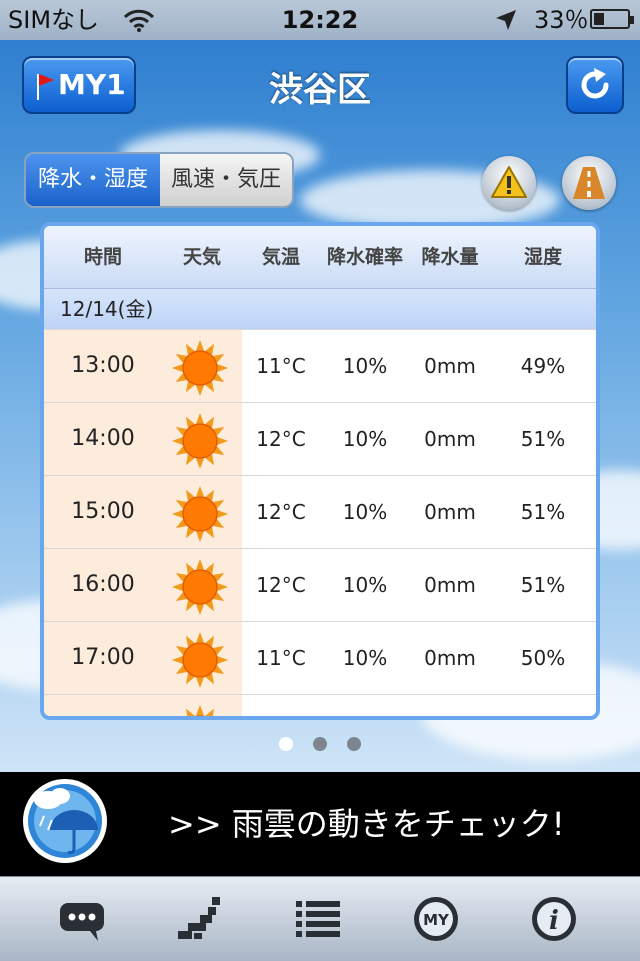 The width and height of the screenshot is (640, 961). Describe the element at coordinates (226, 180) in the screenshot. I see `tab-wind-pressure: 風速・気圧` at that location.